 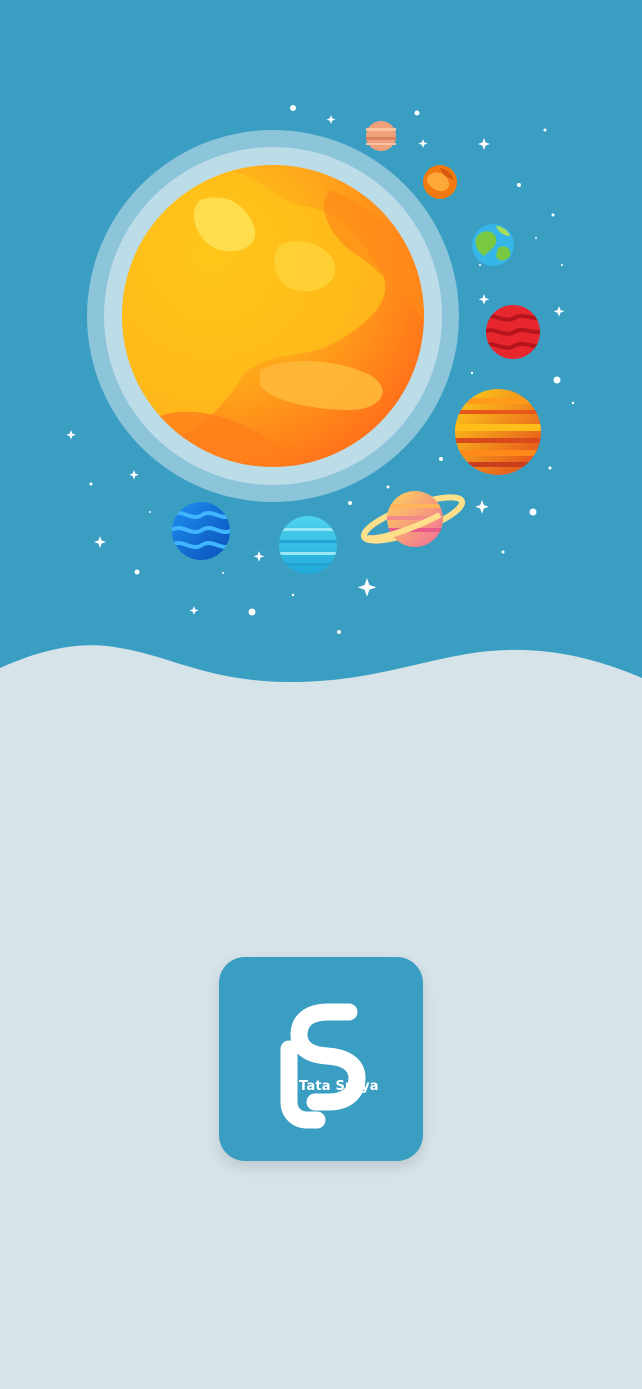 What do you see at coordinates (493, 245) in the screenshot?
I see `earth-icon` at bounding box center [493, 245].